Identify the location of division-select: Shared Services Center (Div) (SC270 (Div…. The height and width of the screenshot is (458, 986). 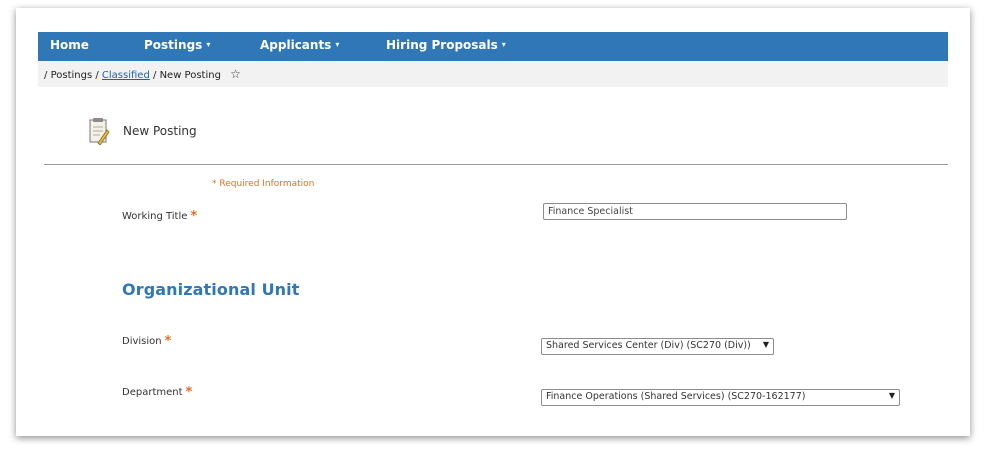
(657, 346).